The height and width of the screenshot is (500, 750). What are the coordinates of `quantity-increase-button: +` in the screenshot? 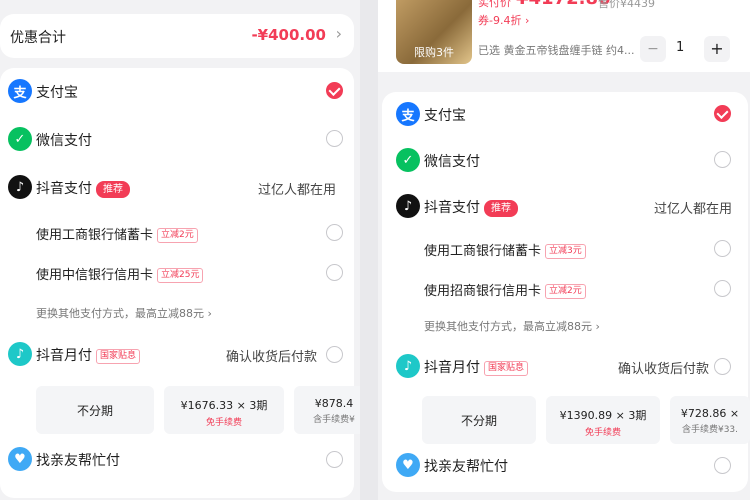 It's located at (717, 49).